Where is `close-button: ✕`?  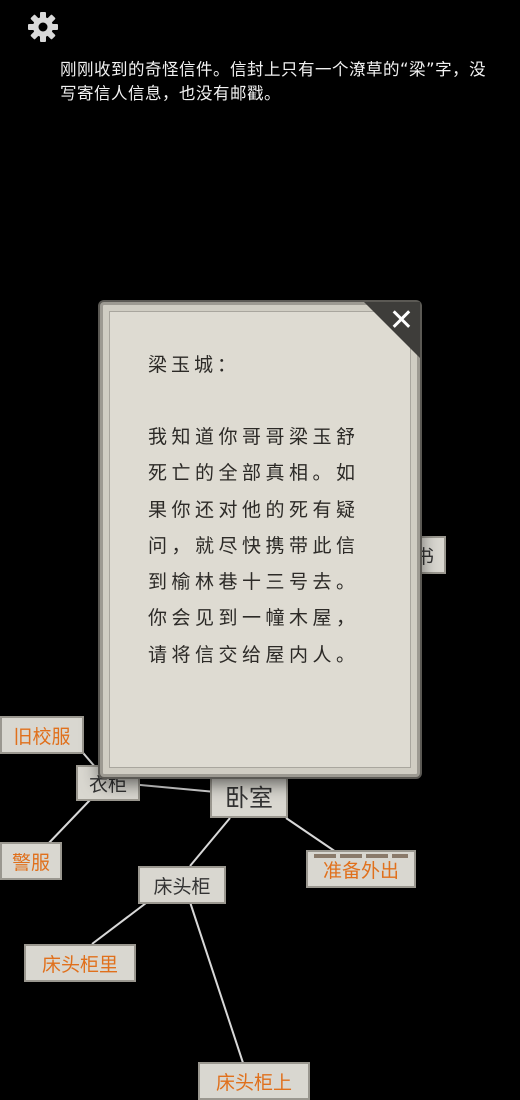
close-button: ✕ is located at coordinates (392, 330).